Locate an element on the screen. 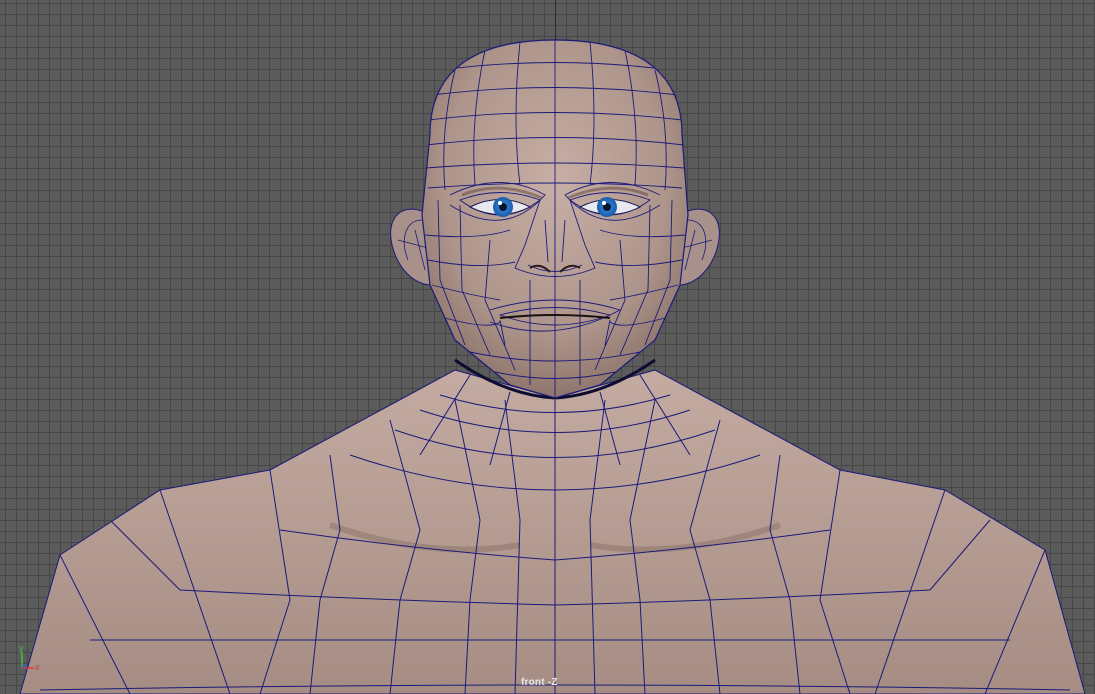 This screenshot has height=694, width=1095. axis-x-label: x is located at coordinates (37, 667).